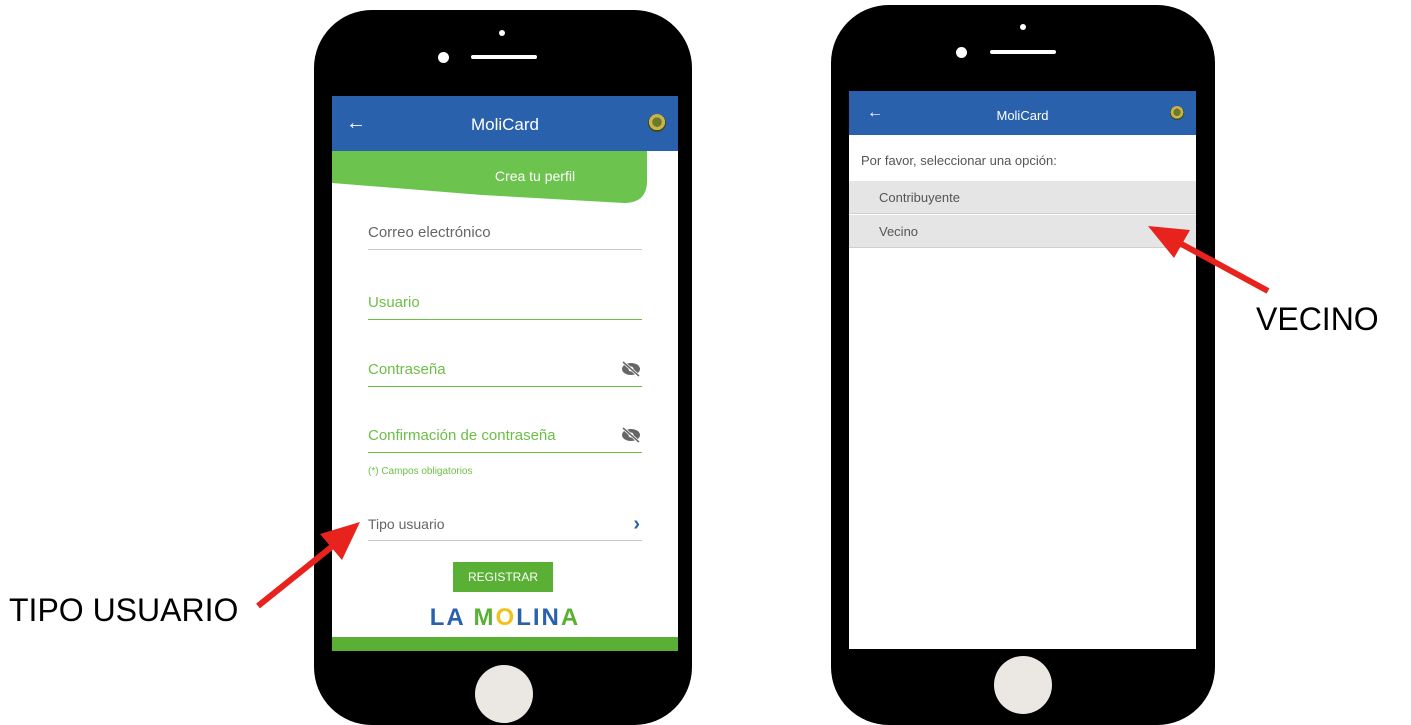 This screenshot has height=725, width=1411. Describe the element at coordinates (1209, 260) in the screenshot. I see `arrow-to-vecino-icon` at that location.